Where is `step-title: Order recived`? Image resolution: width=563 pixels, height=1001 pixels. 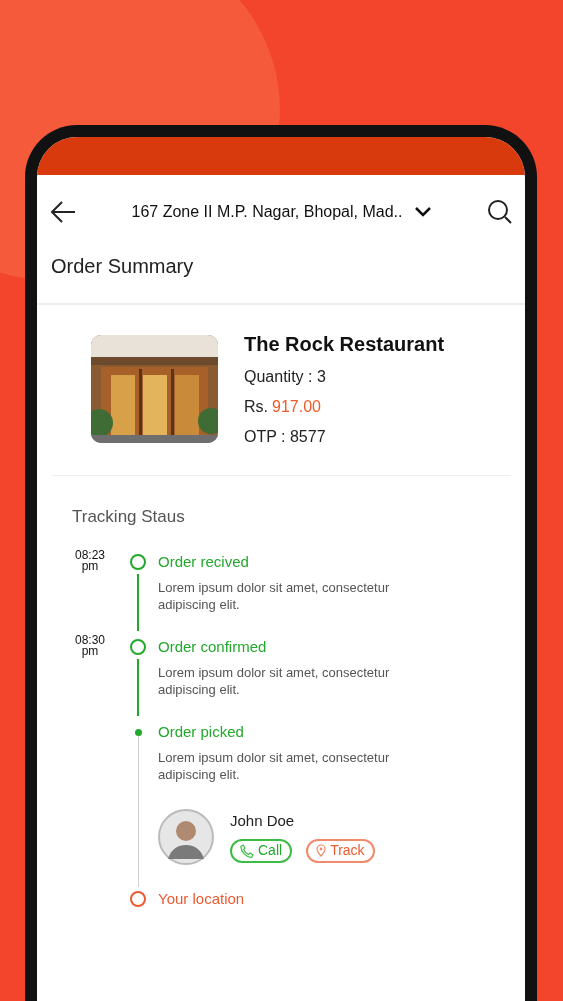
step-title: Order recived is located at coordinates (204, 561).